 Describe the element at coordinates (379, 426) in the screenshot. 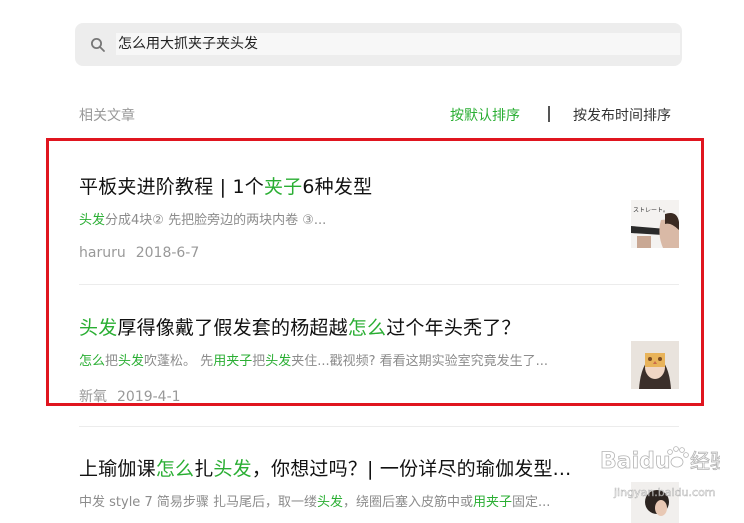

I see `divider` at that location.